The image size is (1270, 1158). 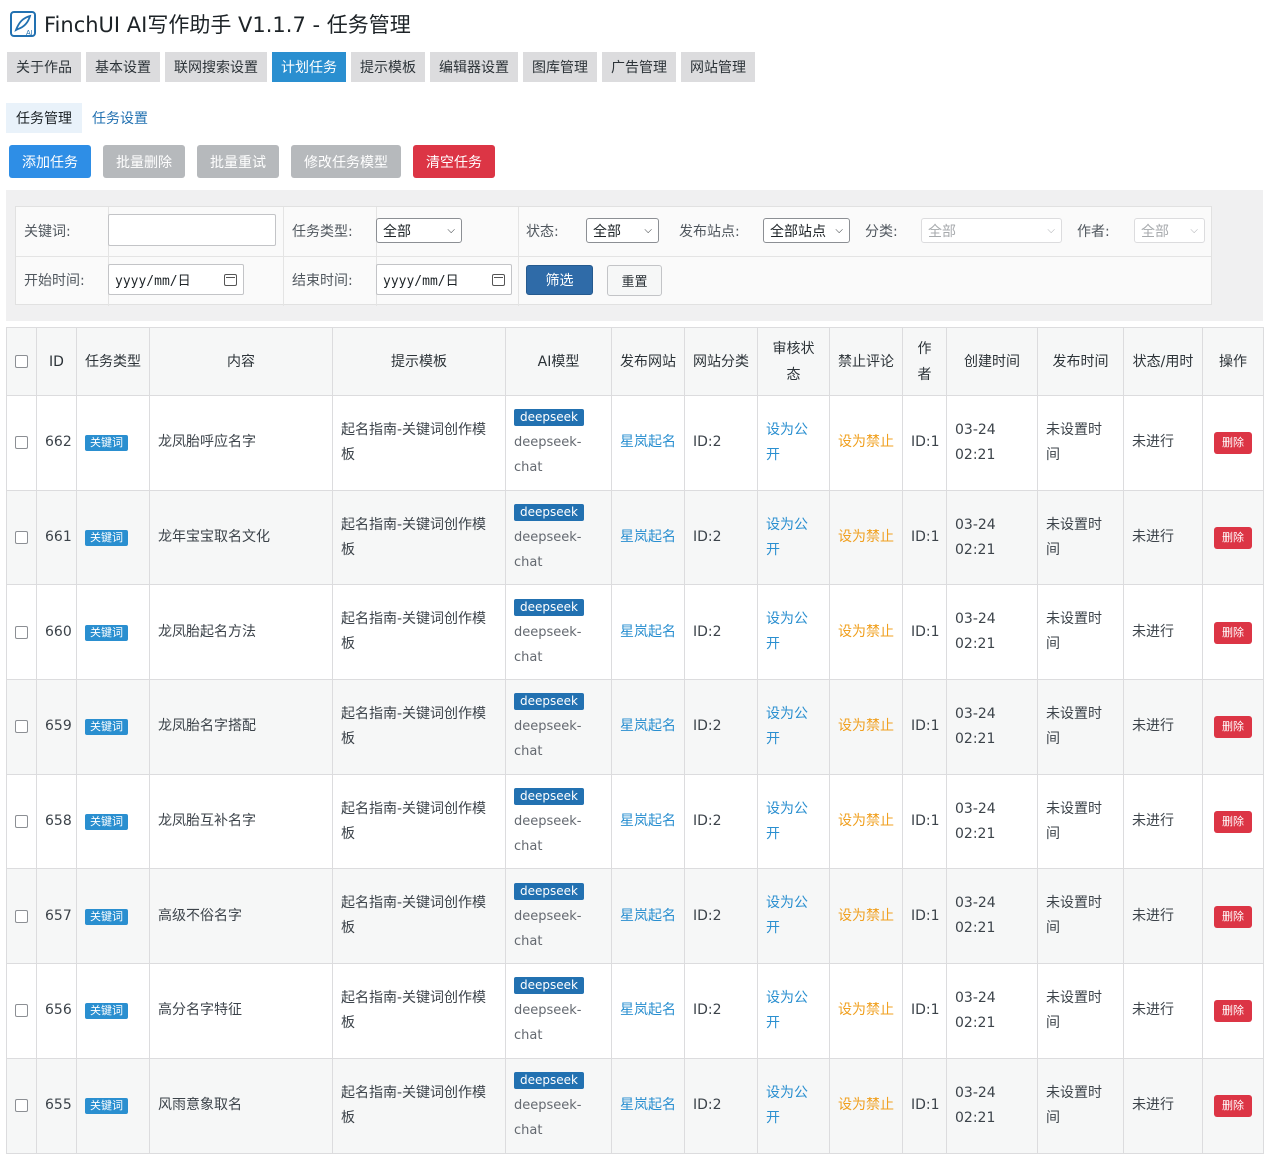 What do you see at coordinates (309, 67) in the screenshot?
I see `tab-scheduled-tasks: 计划任务` at bounding box center [309, 67].